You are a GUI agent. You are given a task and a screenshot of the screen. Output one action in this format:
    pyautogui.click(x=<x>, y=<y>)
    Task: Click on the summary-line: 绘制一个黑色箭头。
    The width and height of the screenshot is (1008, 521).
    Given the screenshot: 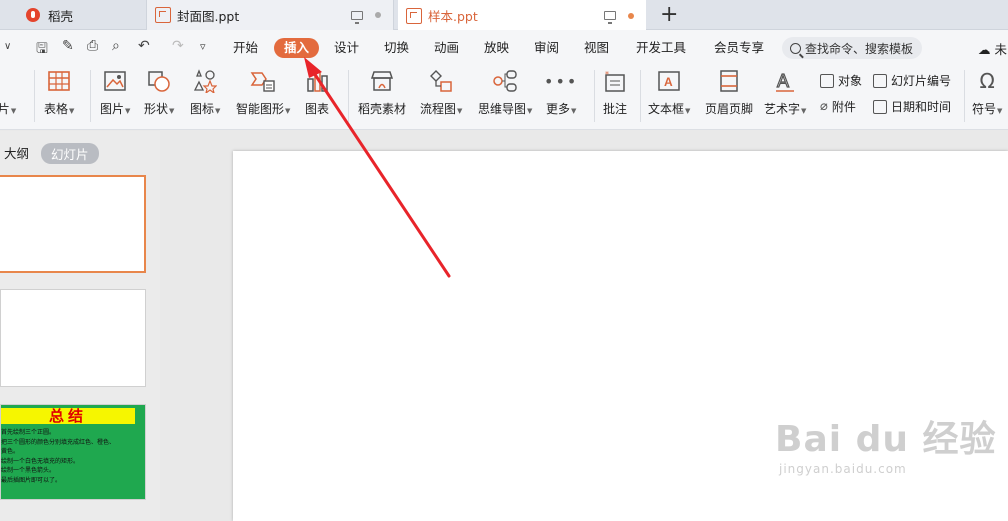 What is the action you would take?
    pyautogui.click(x=28, y=470)
    